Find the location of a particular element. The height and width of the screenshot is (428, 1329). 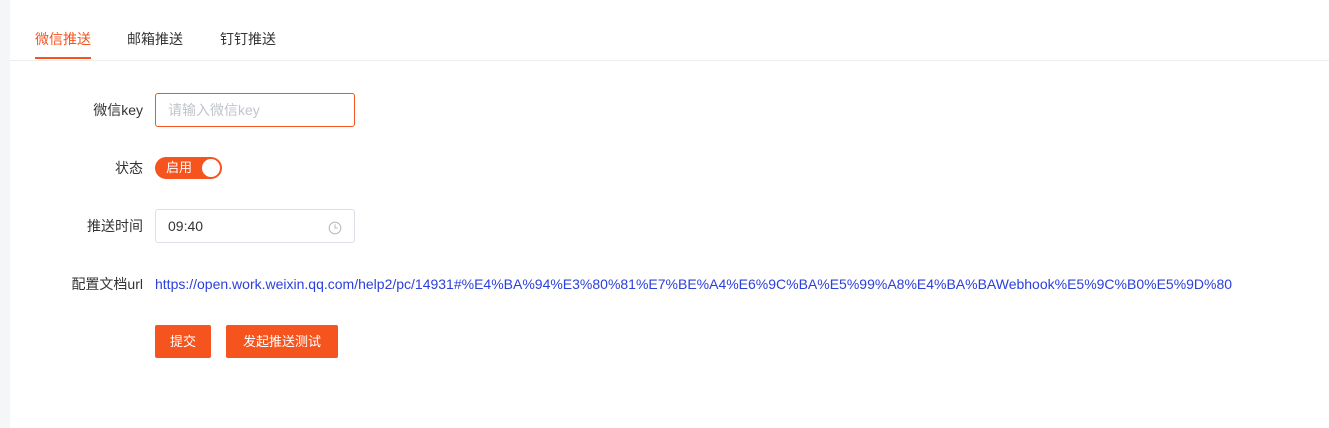

push-time-label: 推送时间 is located at coordinates (115, 226).